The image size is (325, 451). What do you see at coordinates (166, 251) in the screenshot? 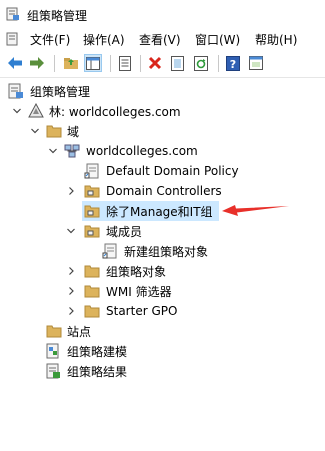
I see `tree-label: 新建组策略对象` at bounding box center [166, 251].